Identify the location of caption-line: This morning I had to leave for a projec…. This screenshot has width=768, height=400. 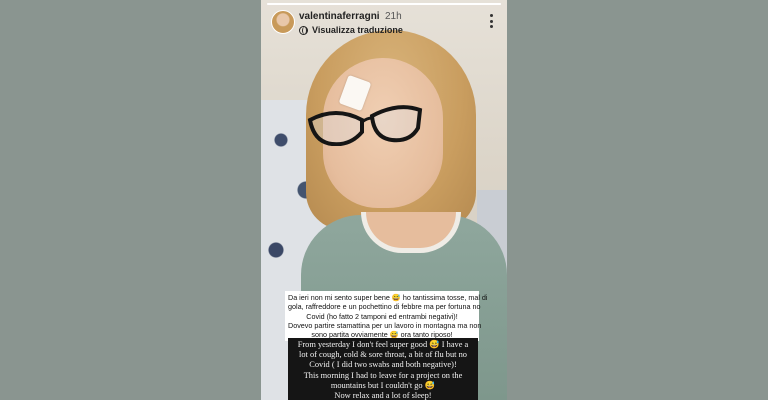
(383, 375).